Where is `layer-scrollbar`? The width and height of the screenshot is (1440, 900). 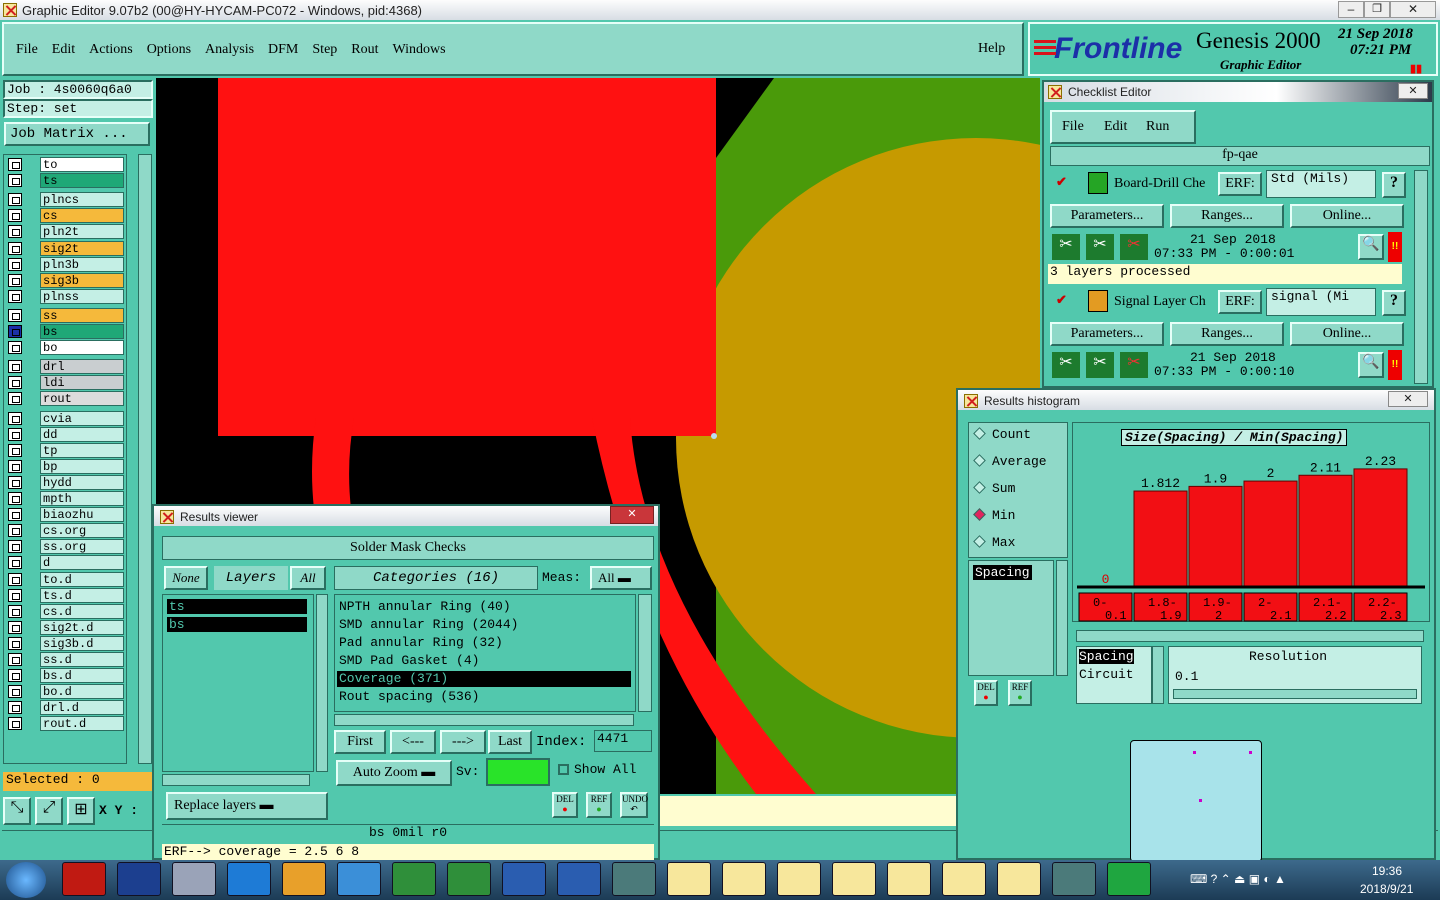 layer-scrollbar is located at coordinates (145, 459).